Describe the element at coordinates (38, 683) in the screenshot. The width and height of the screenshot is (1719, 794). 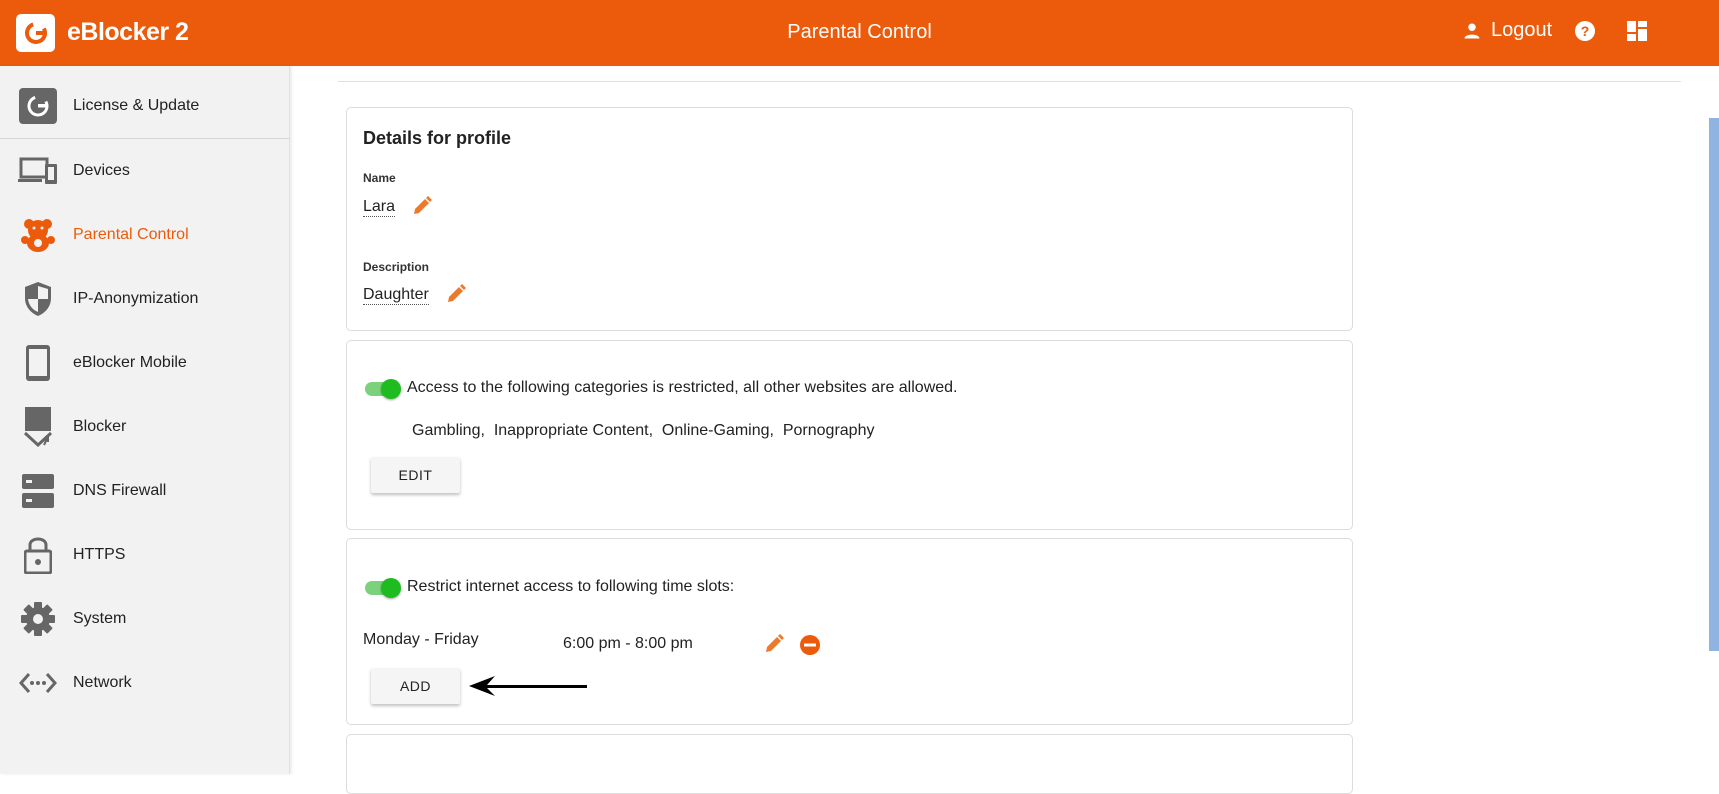
I see `network-icon` at that location.